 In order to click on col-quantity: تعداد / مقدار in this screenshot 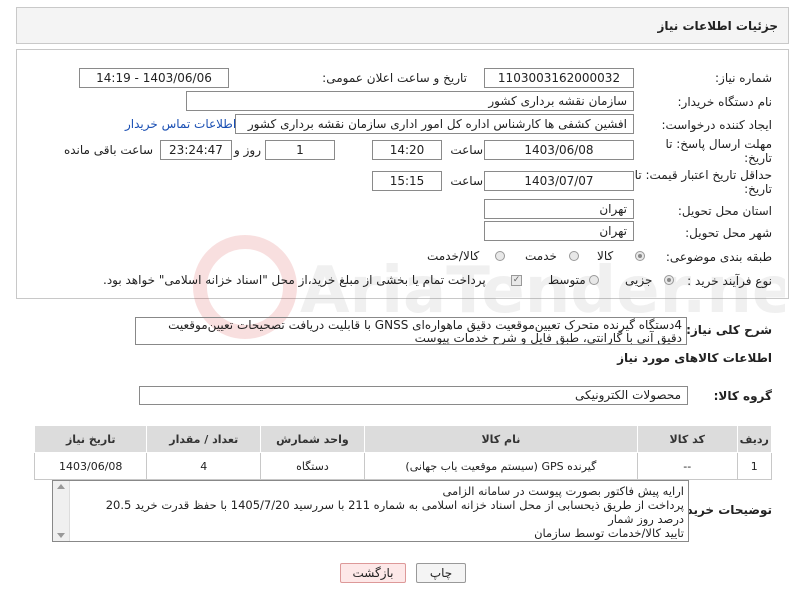, I will do `click(203, 439)`.